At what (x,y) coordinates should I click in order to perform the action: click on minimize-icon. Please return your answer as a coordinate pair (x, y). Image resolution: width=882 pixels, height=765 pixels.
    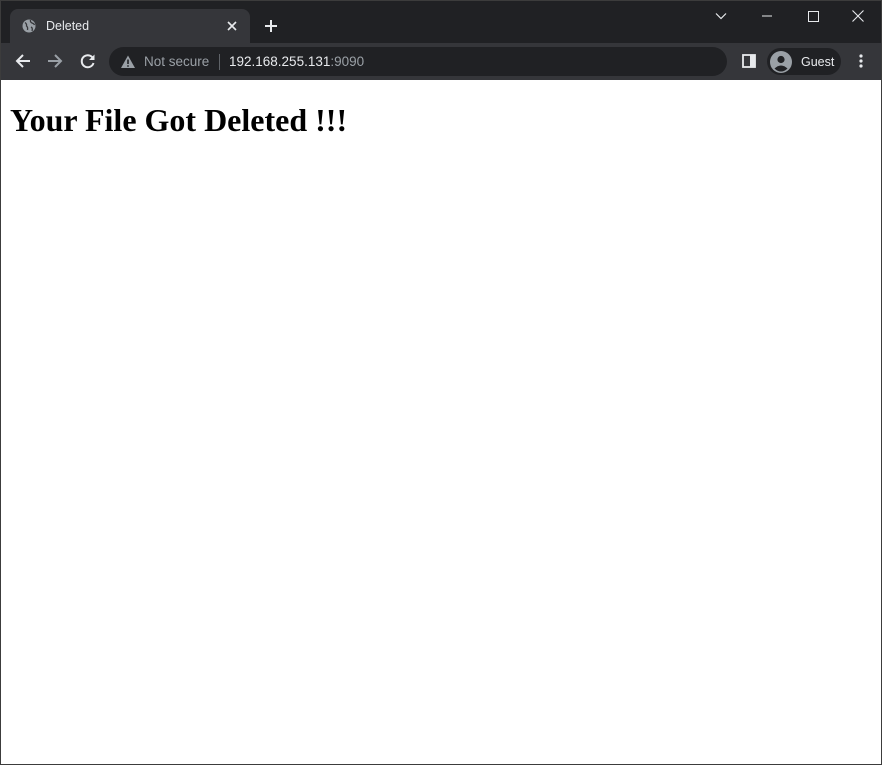
    Looking at the image, I should click on (767, 16).